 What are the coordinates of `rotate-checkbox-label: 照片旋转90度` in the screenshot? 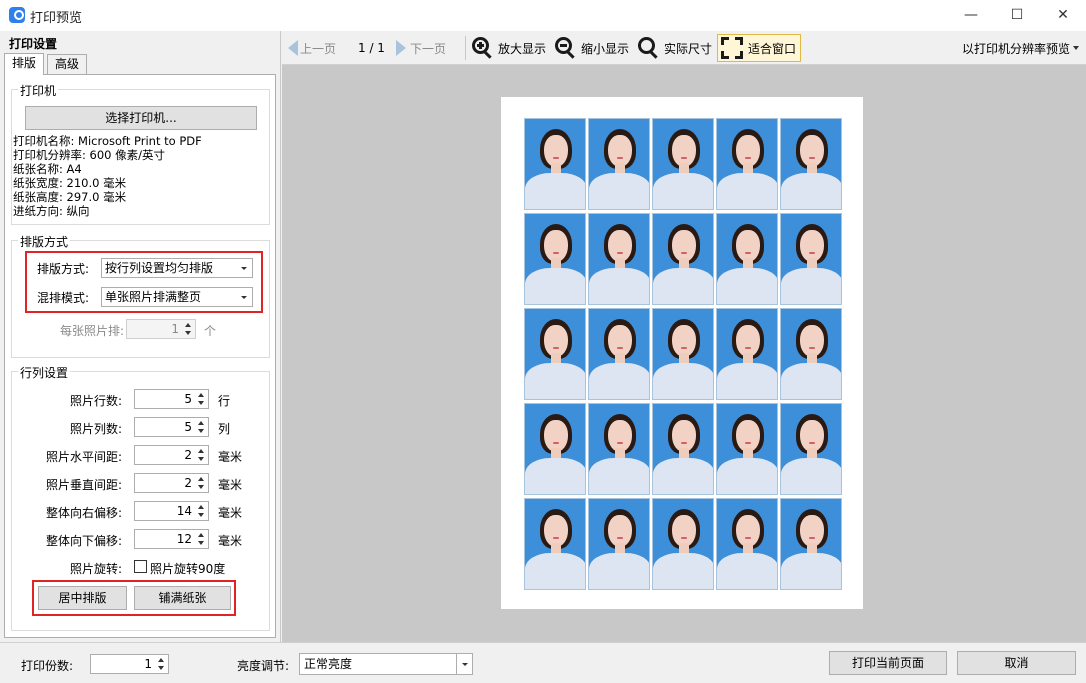 It's located at (187, 568).